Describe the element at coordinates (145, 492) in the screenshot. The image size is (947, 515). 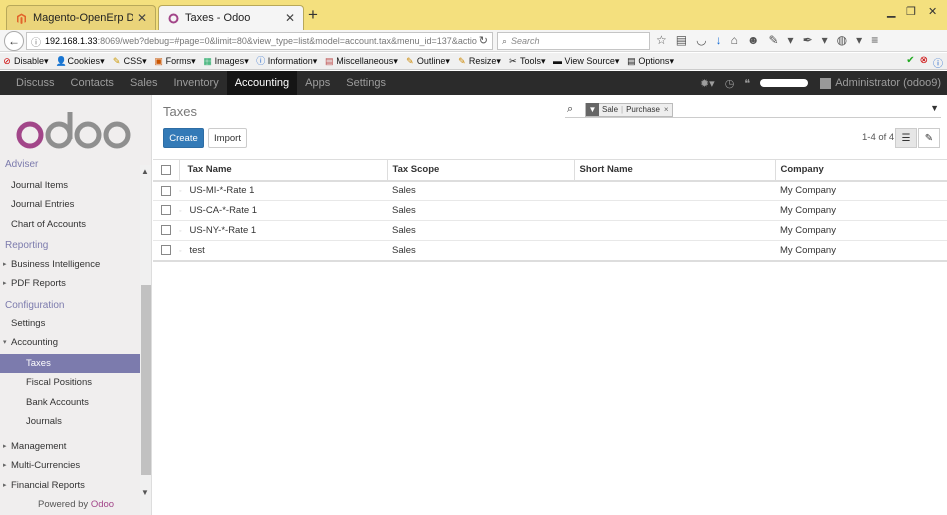
I see `scroll-down-icon: ▼` at that location.